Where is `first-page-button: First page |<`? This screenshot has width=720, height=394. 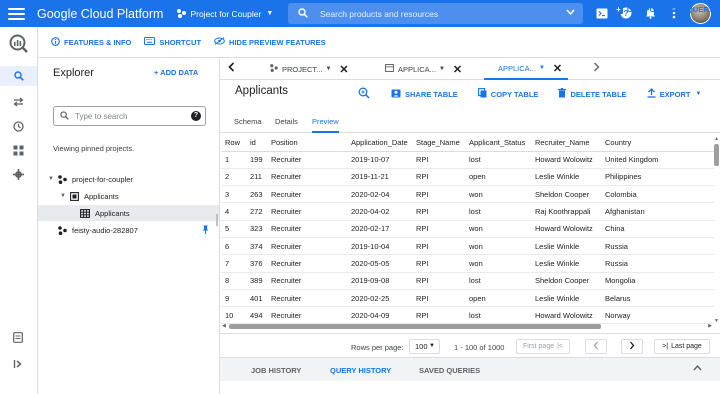
first-page-button: First page |< is located at coordinates (543, 346).